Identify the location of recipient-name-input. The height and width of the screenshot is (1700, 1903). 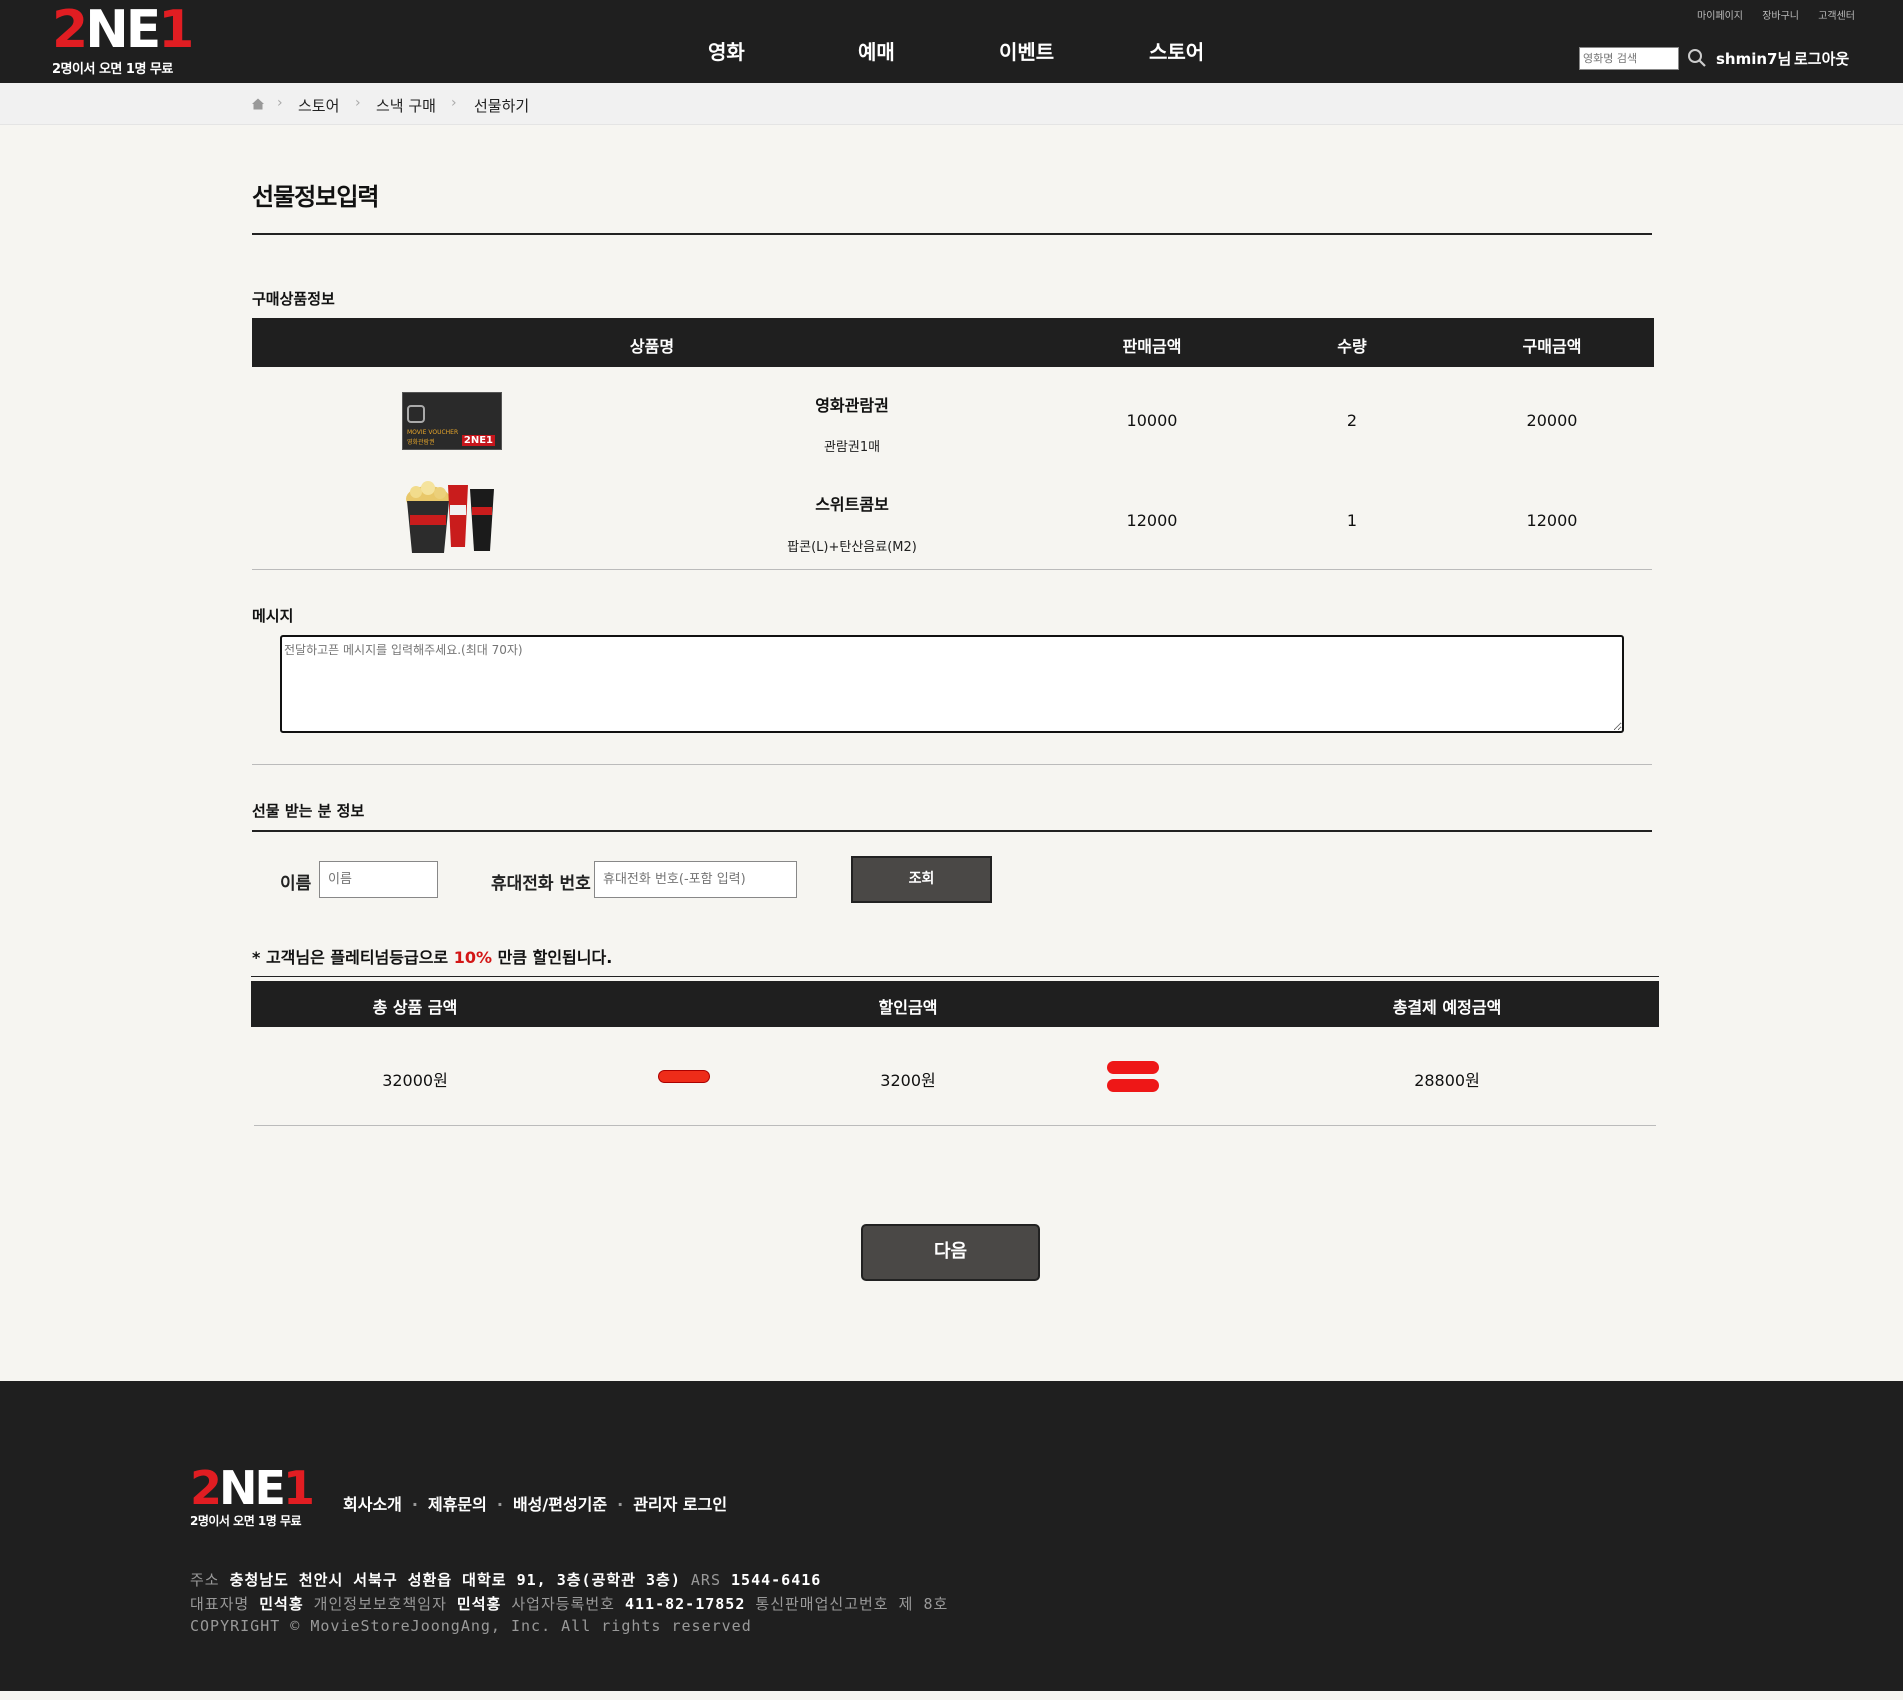
(378, 879).